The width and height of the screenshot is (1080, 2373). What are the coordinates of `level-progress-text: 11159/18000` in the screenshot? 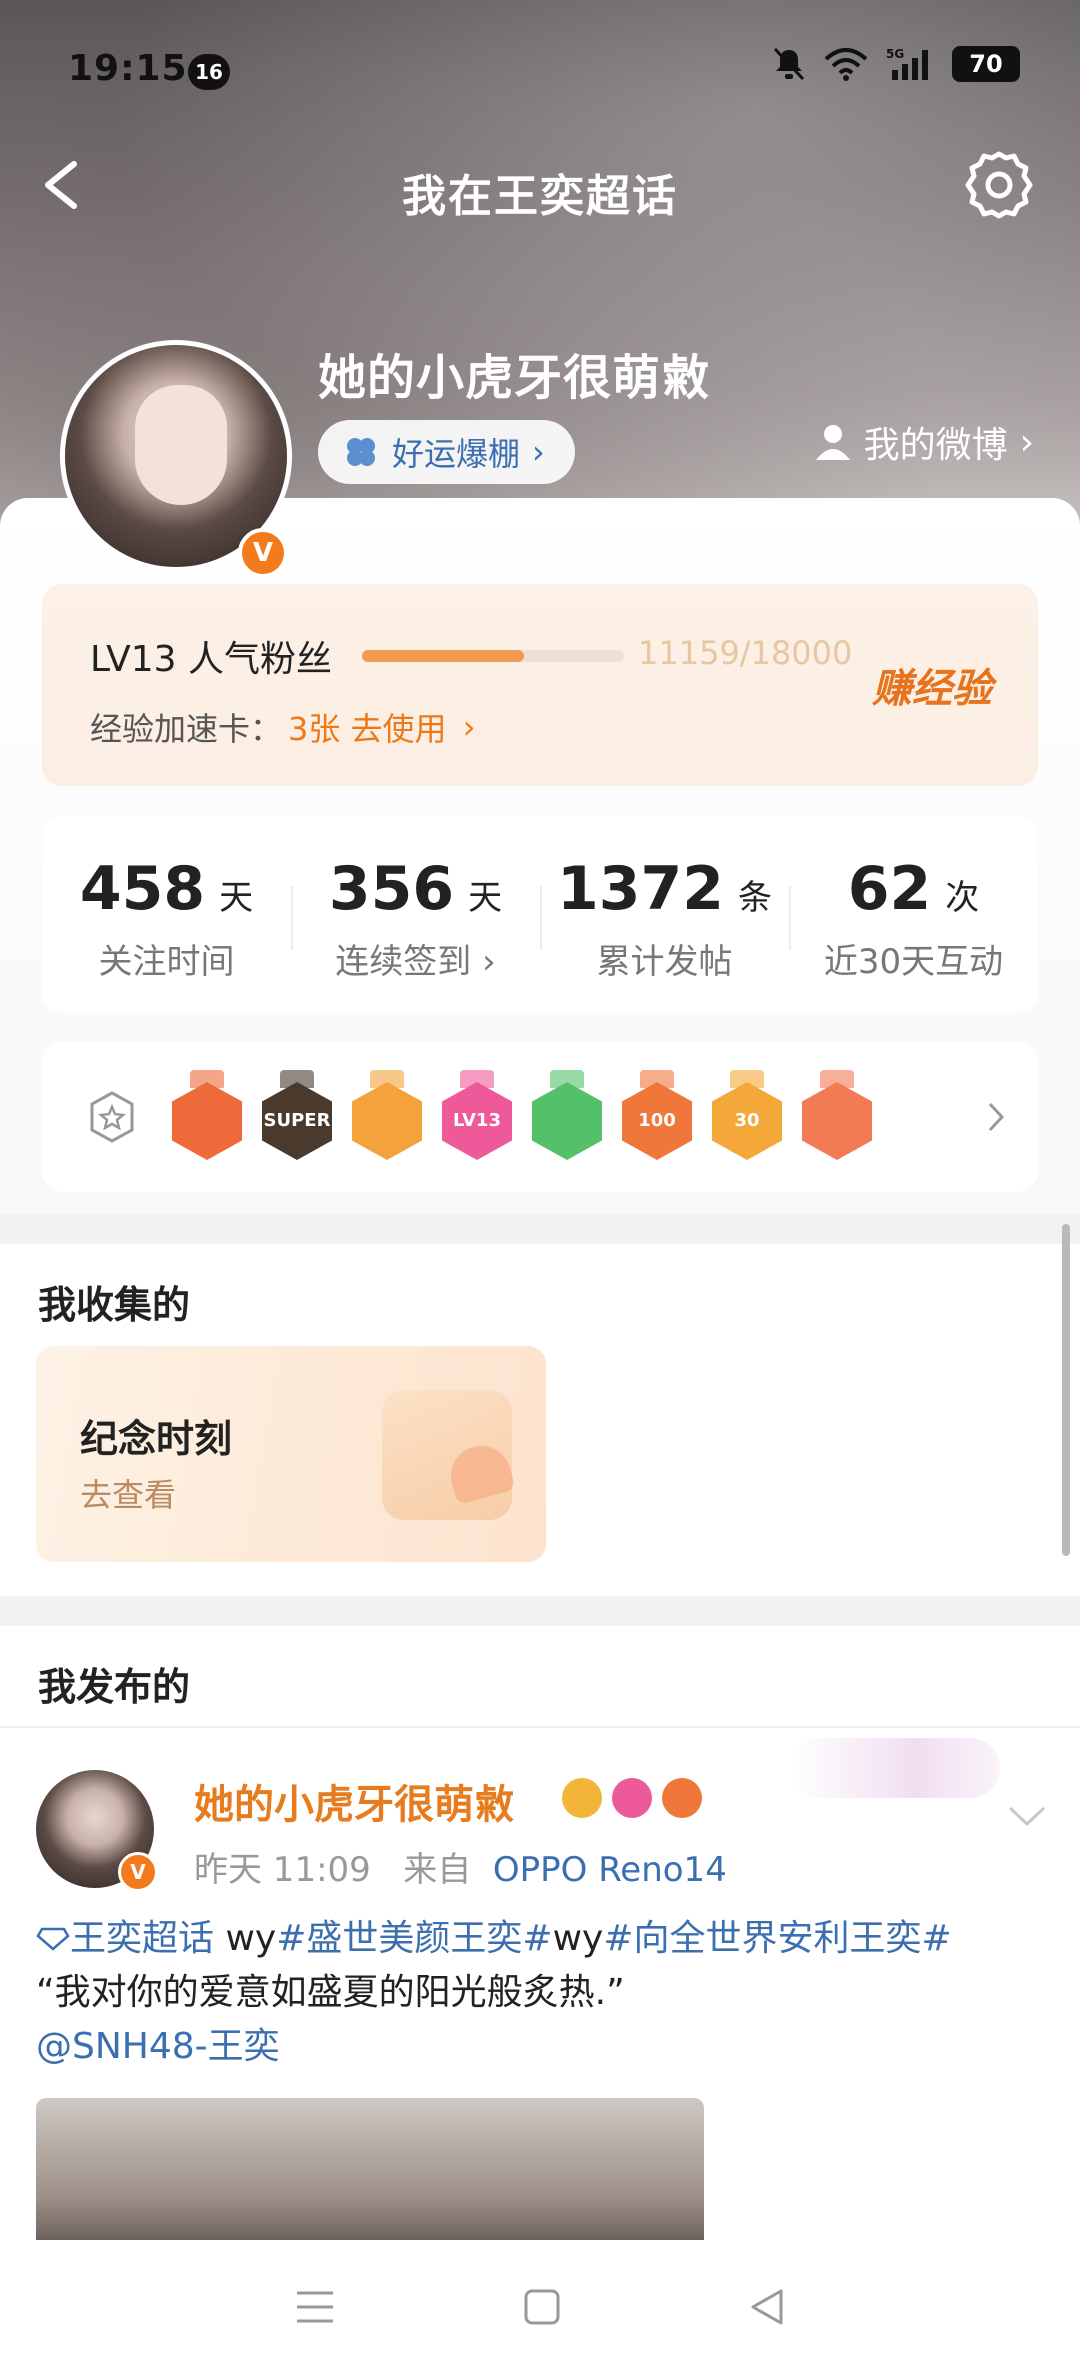 It's located at (745, 653).